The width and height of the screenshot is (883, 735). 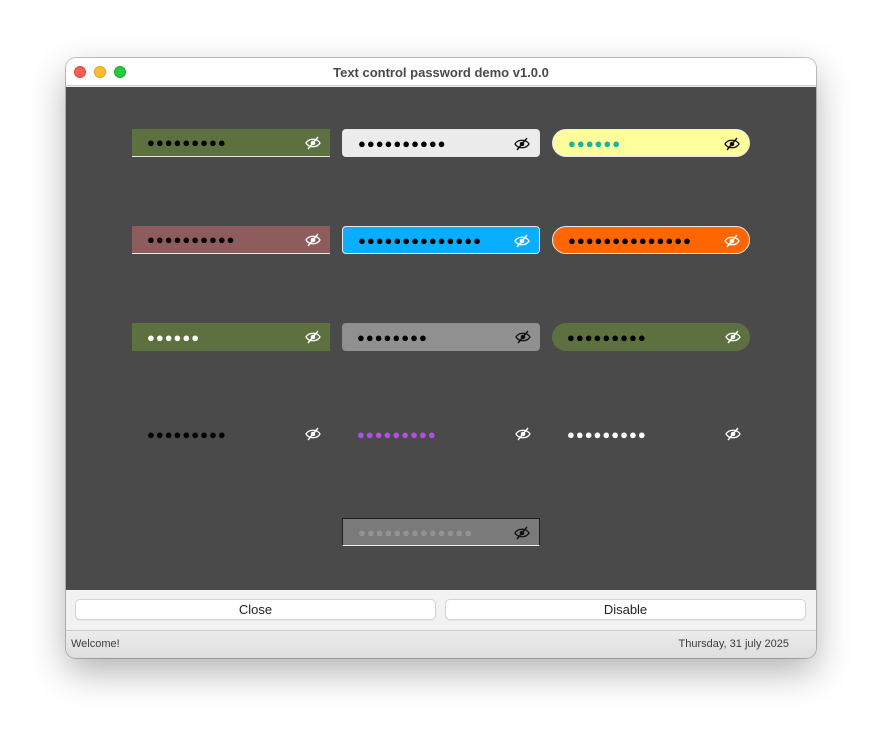 I want to click on password-field-light-gray: ●●●●●●●●●●, so click(x=441, y=143).